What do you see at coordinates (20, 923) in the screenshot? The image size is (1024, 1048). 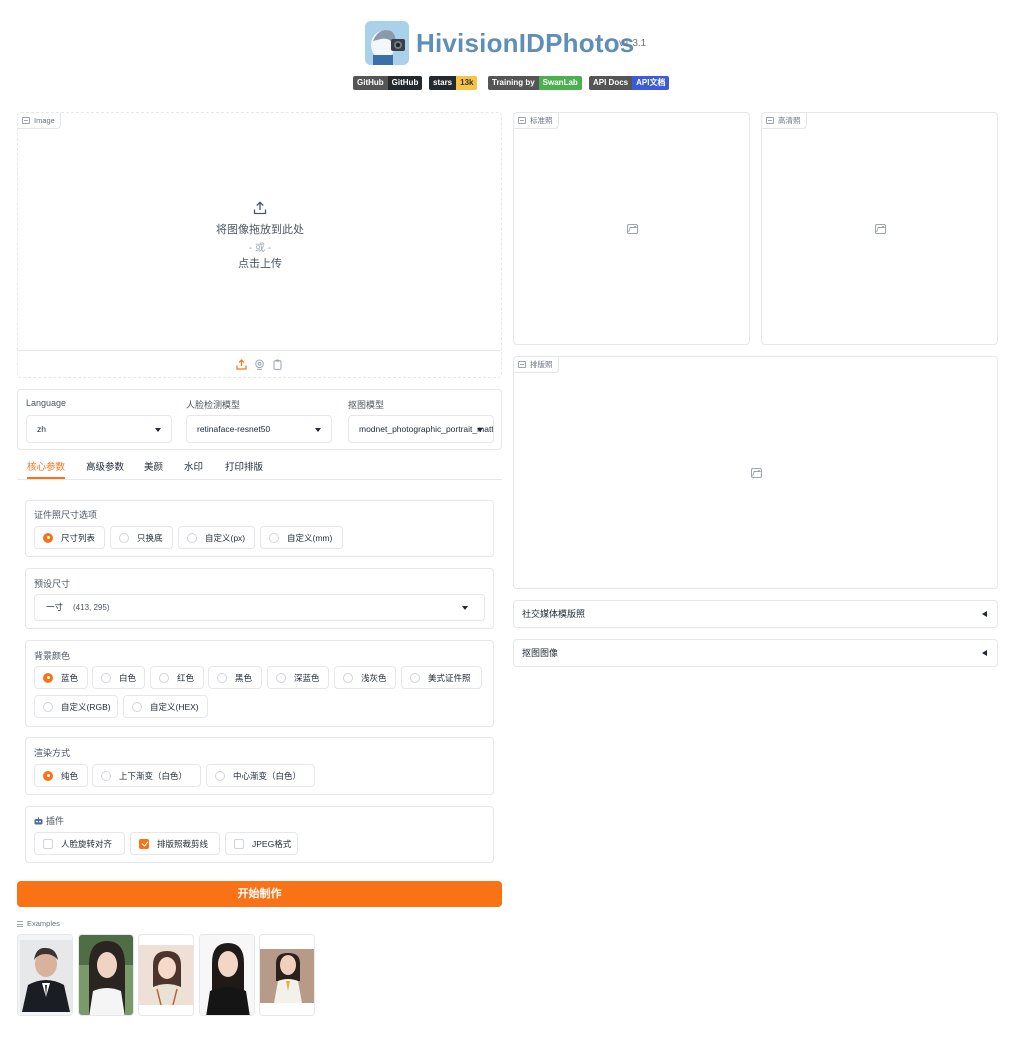 I see `list-icon` at bounding box center [20, 923].